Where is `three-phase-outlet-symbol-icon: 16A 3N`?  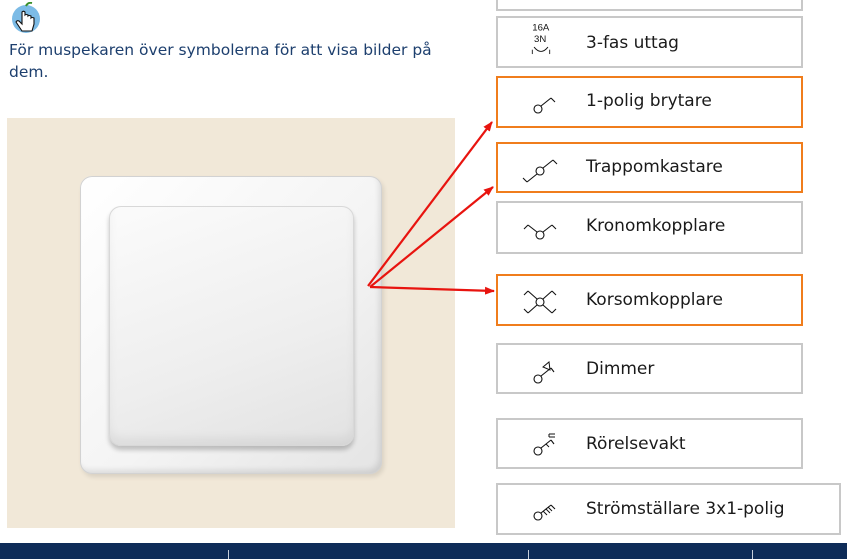
three-phase-outlet-symbol-icon: 16A 3N is located at coordinates (541, 39).